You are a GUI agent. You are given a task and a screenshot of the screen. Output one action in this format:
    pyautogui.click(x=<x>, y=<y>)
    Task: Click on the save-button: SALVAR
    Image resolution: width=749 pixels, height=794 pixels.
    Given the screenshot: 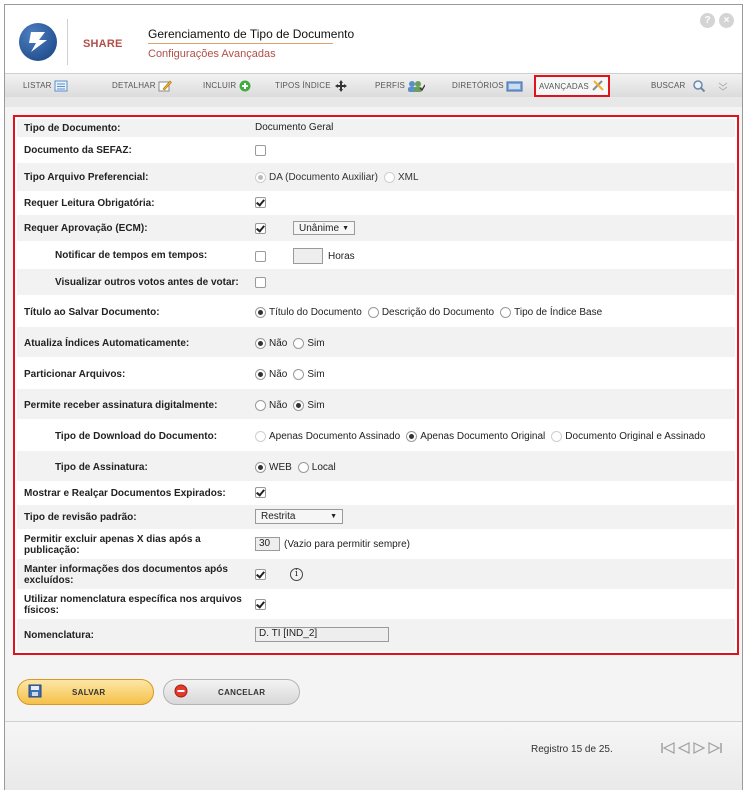 What is the action you would take?
    pyautogui.click(x=85, y=692)
    